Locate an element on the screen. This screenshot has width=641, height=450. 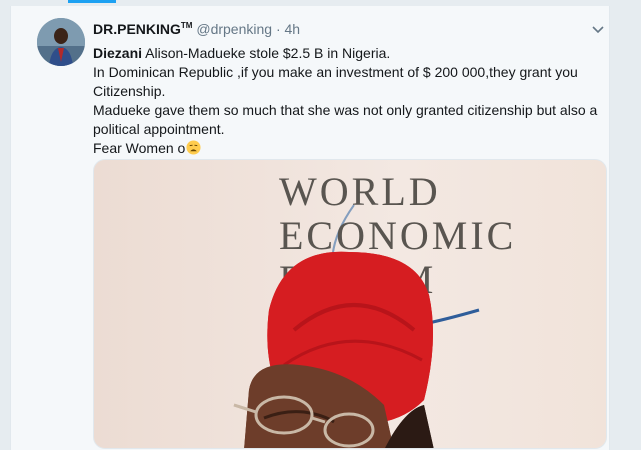
avatar-image is located at coordinates (61, 42).